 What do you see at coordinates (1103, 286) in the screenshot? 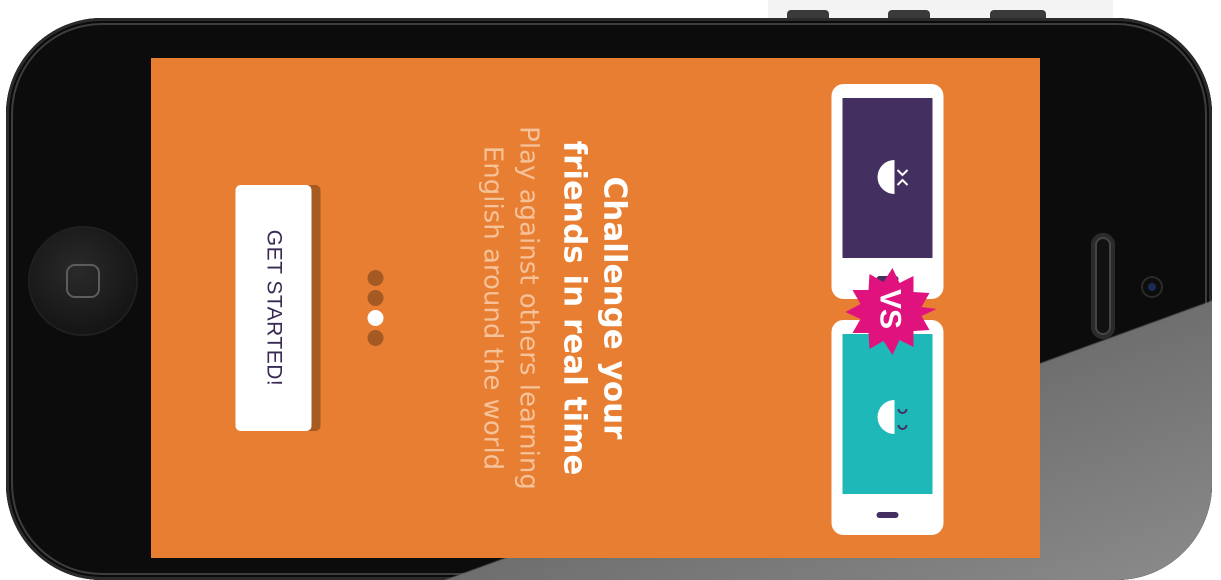
I see `earpiece-speaker` at bounding box center [1103, 286].